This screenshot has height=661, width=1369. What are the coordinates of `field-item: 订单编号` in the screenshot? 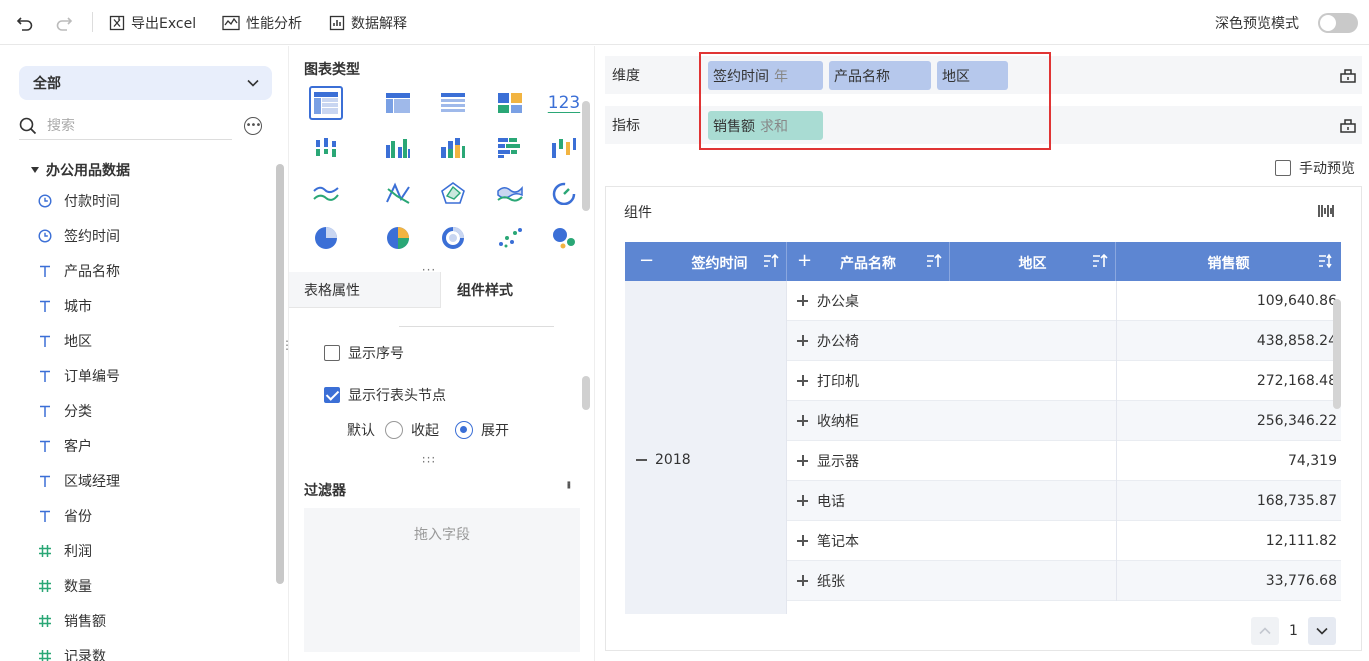 It's located at (79, 376).